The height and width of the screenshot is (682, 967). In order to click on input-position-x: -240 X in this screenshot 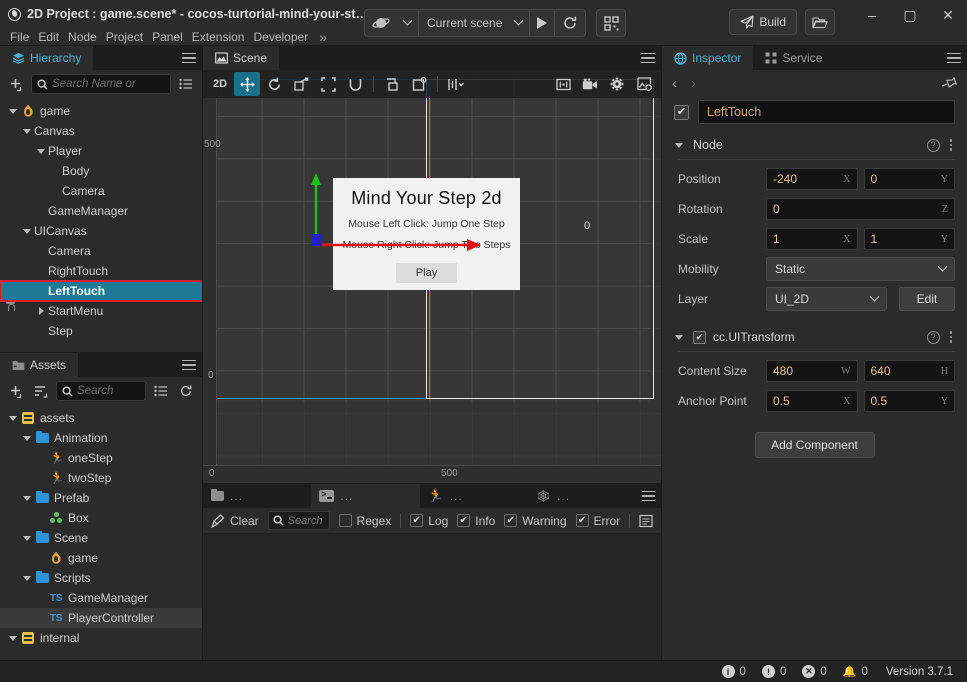, I will do `click(812, 179)`.